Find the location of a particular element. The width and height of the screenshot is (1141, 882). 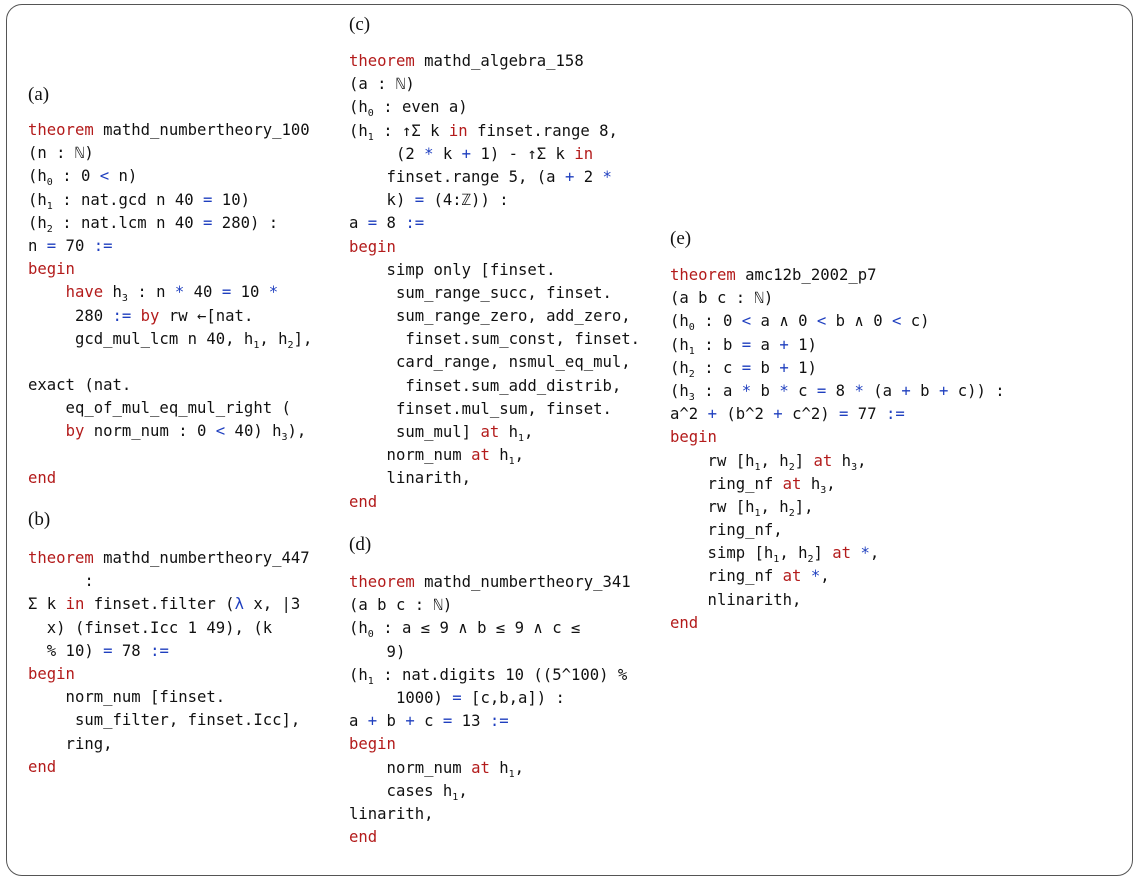

code-text: norm_num : 0 is located at coordinates (150, 431).